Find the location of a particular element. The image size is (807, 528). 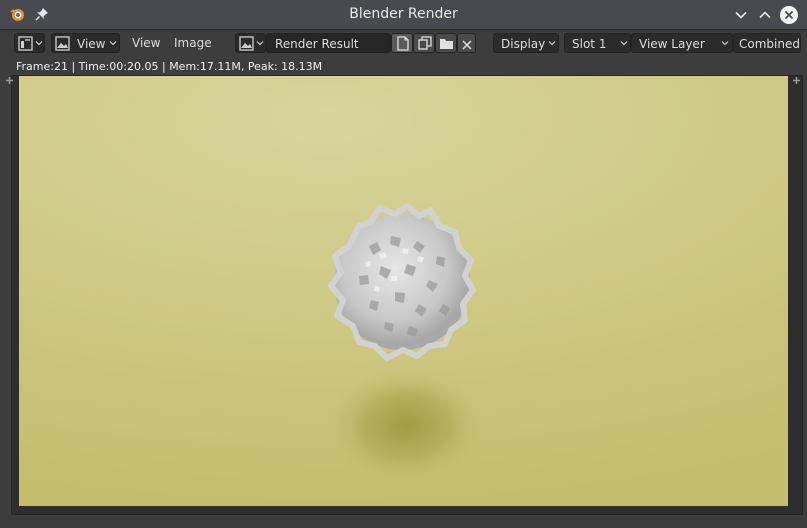

menu-view: View is located at coordinates (146, 43).